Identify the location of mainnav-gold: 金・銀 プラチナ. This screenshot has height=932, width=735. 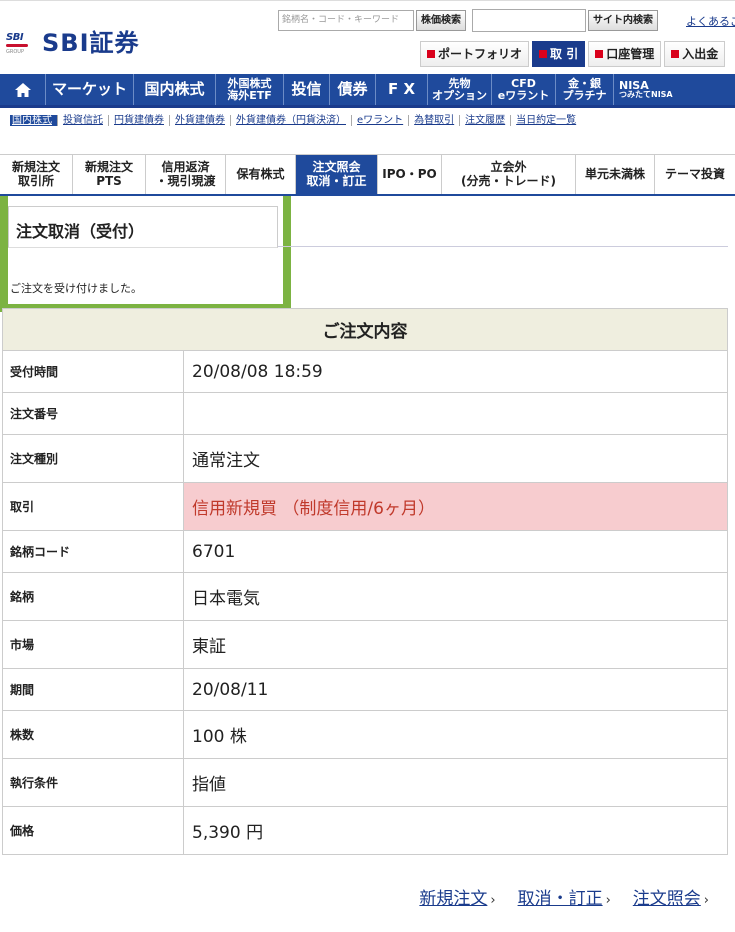
(585, 89).